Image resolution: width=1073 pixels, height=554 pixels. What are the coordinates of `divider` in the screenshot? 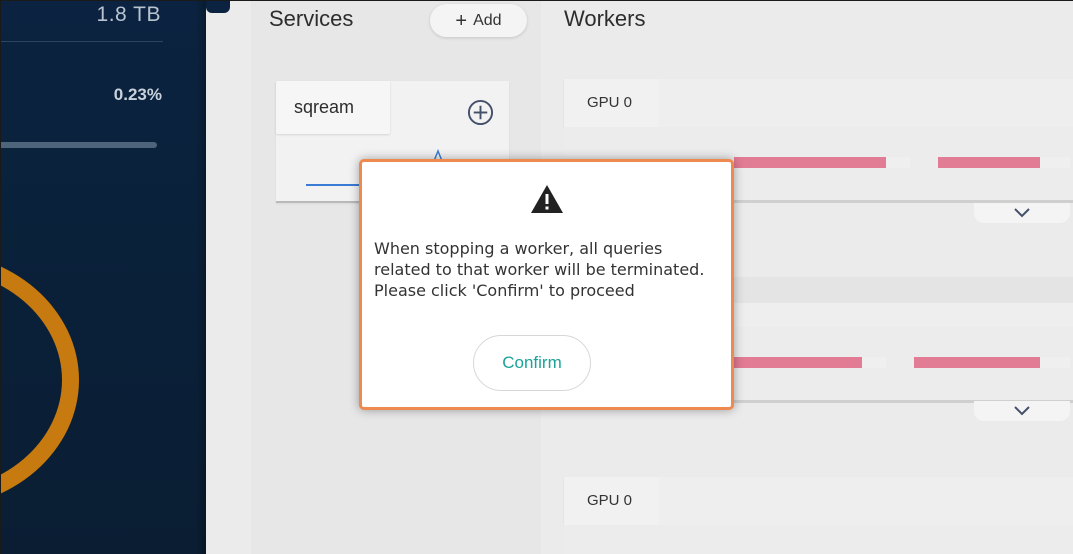 It's located at (82, 41).